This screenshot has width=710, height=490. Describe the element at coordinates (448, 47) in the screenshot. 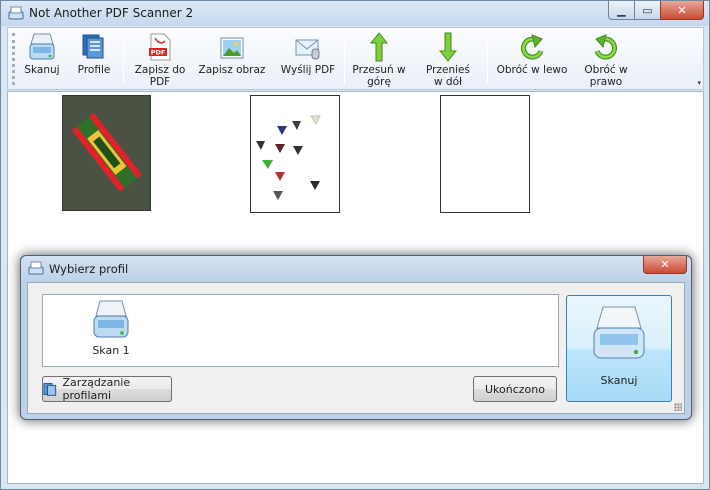

I see `arrow-down-icon` at that location.